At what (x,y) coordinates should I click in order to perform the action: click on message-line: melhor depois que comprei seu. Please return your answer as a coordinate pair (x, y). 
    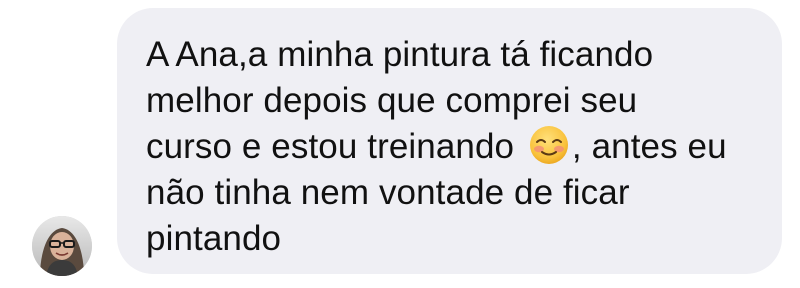
    Looking at the image, I should click on (392, 100).